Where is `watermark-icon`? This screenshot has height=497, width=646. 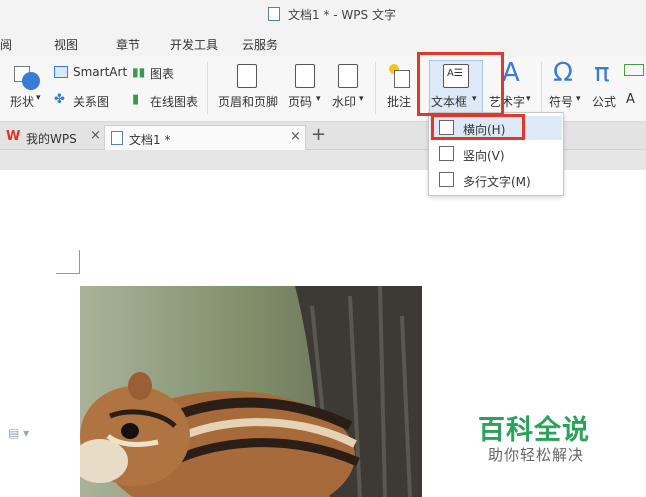
watermark-icon is located at coordinates (348, 76).